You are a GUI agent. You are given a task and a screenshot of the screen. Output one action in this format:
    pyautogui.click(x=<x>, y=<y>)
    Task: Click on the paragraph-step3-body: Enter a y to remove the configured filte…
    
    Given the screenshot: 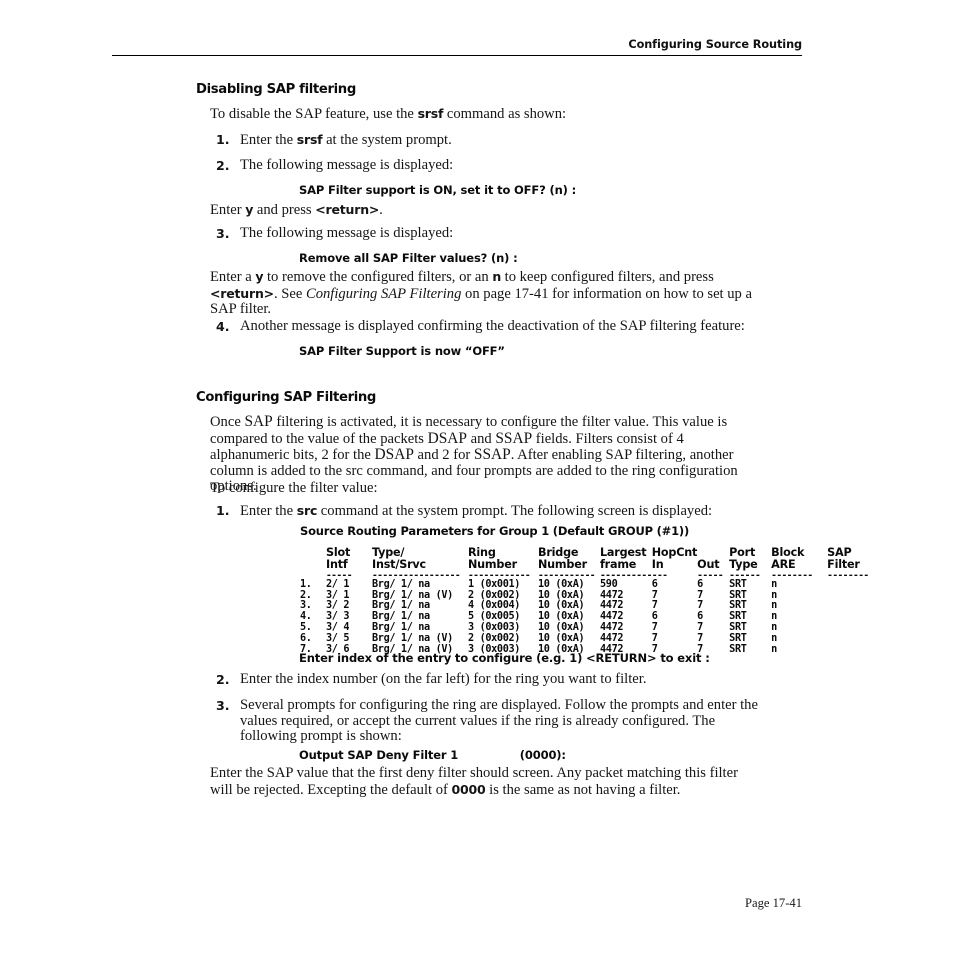 What is the action you would take?
    pyautogui.click(x=483, y=293)
    